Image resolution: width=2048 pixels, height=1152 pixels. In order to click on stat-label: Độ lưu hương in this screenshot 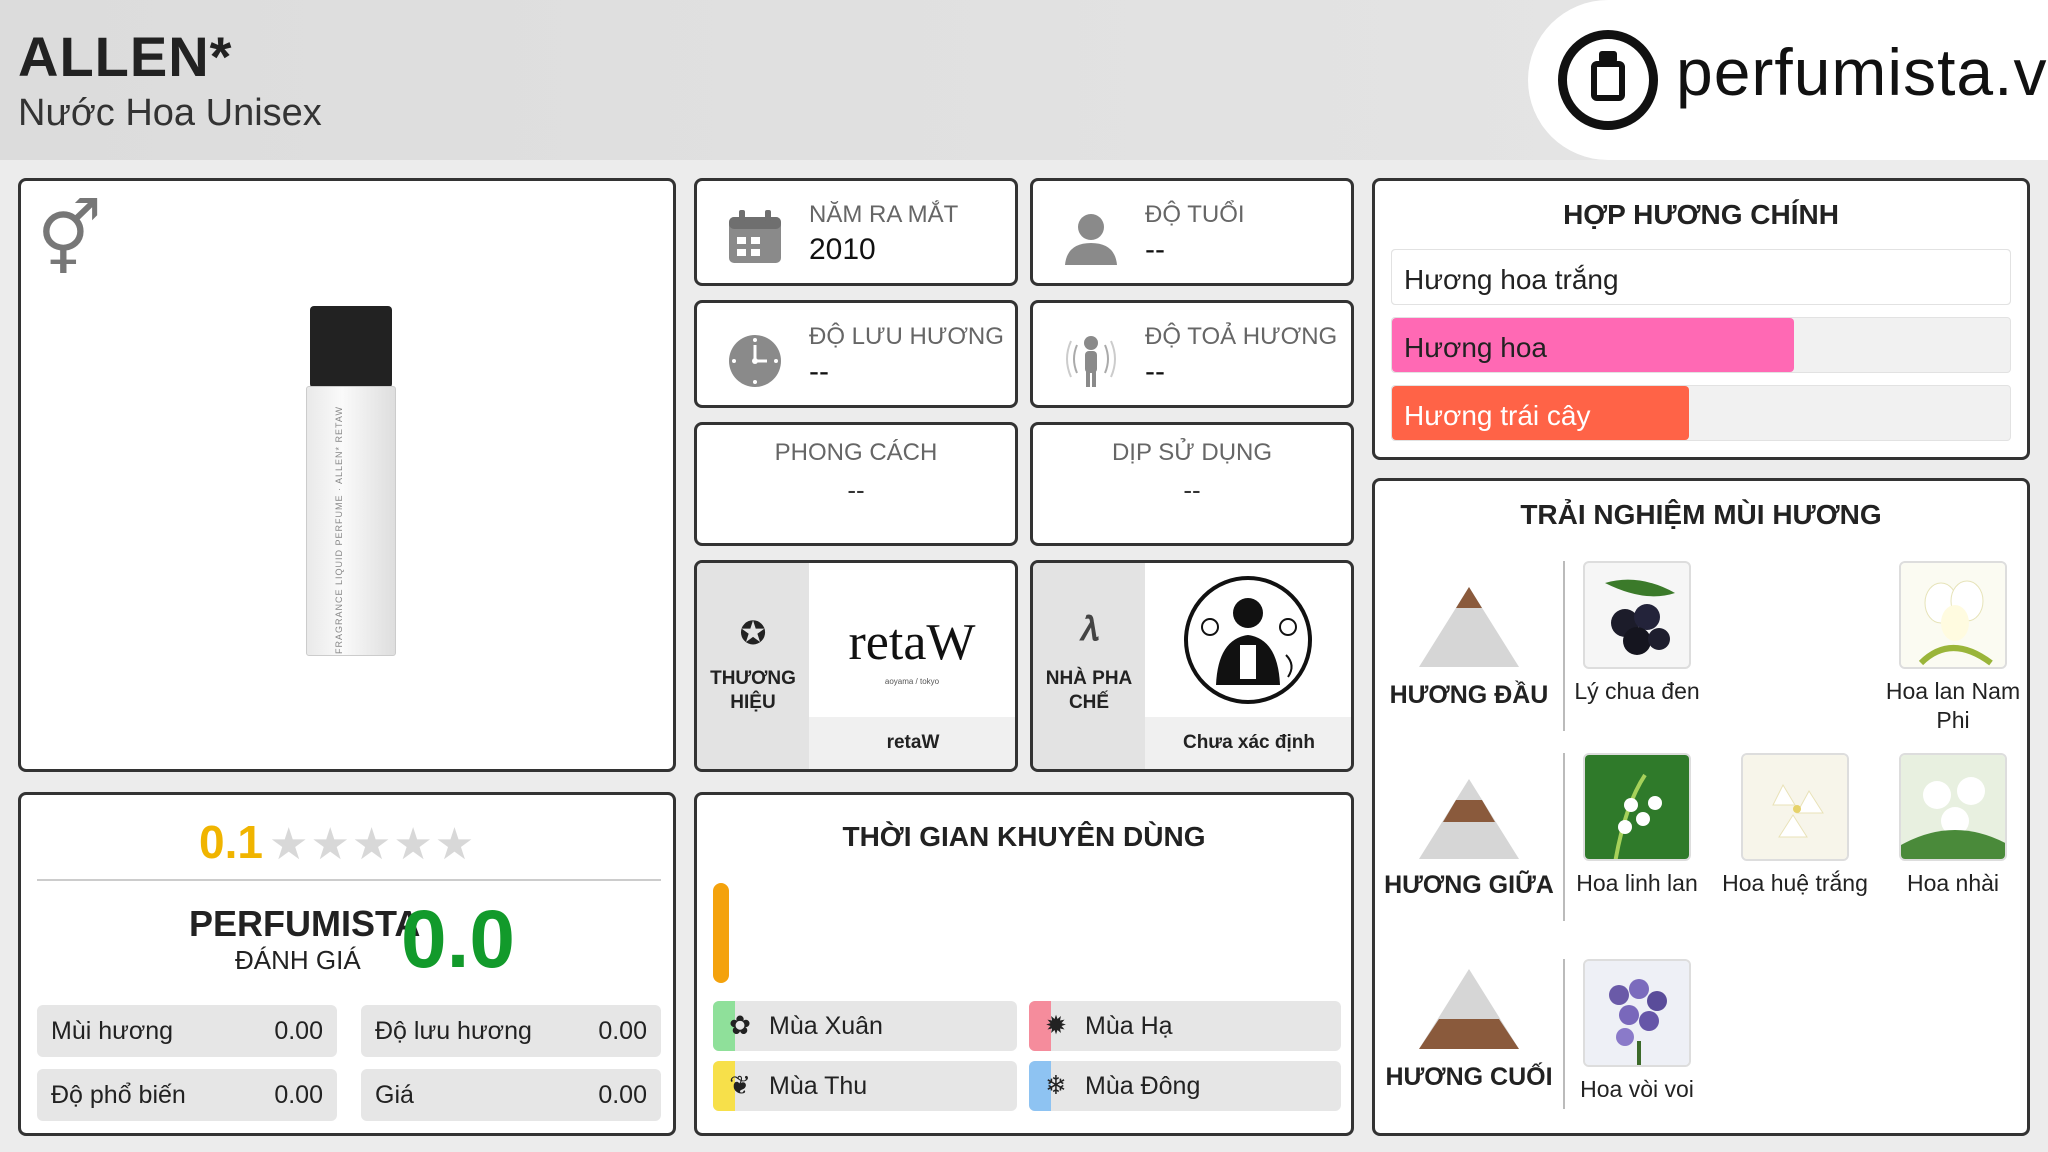, I will do `click(453, 1031)`.